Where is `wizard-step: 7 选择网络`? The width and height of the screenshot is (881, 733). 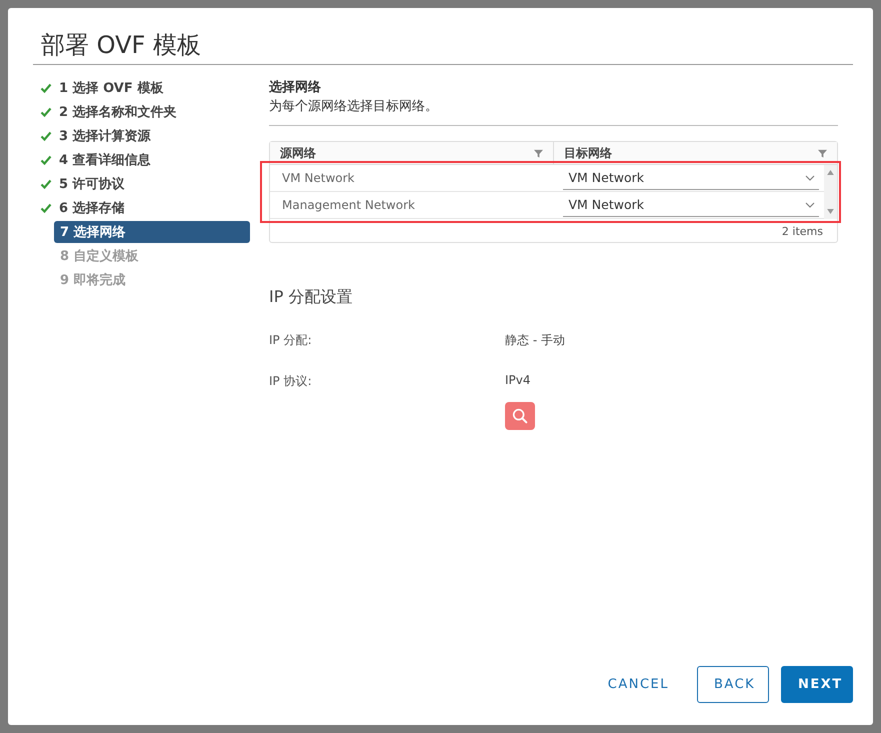 wizard-step: 7 选择网络 is located at coordinates (152, 232).